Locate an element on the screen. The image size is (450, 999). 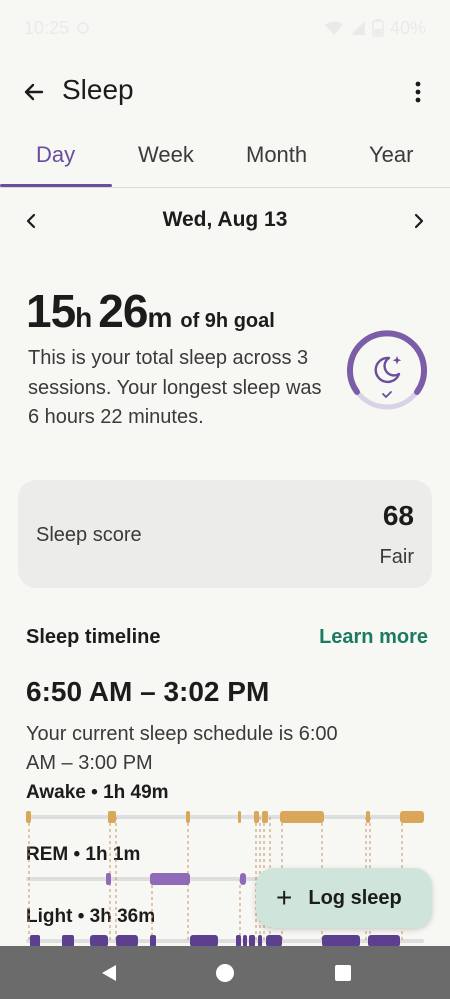
sleep-score-value: 68 is located at coordinates (398, 515).